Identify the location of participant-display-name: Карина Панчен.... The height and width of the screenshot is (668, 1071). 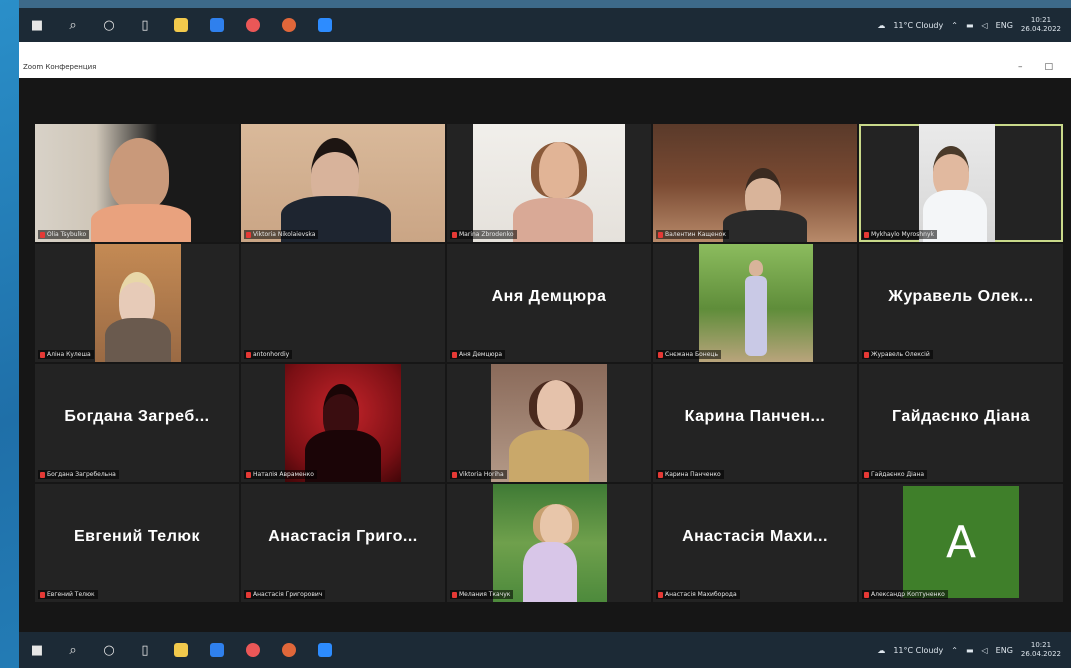
(755, 416).